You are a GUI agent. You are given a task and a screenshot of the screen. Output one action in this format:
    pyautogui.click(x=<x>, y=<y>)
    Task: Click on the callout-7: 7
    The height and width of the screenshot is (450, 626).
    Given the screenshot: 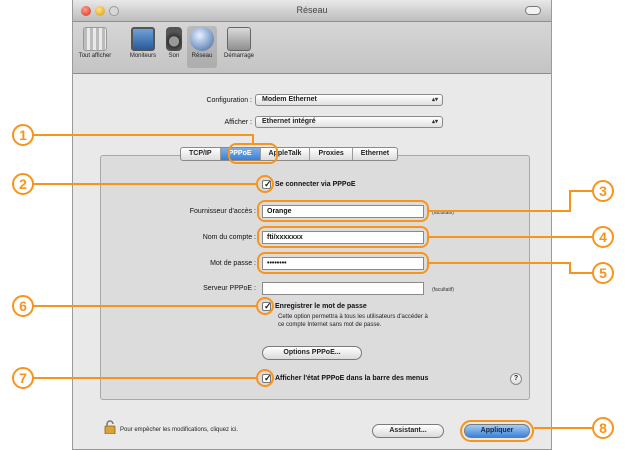 What is the action you would take?
    pyautogui.click(x=23, y=378)
    